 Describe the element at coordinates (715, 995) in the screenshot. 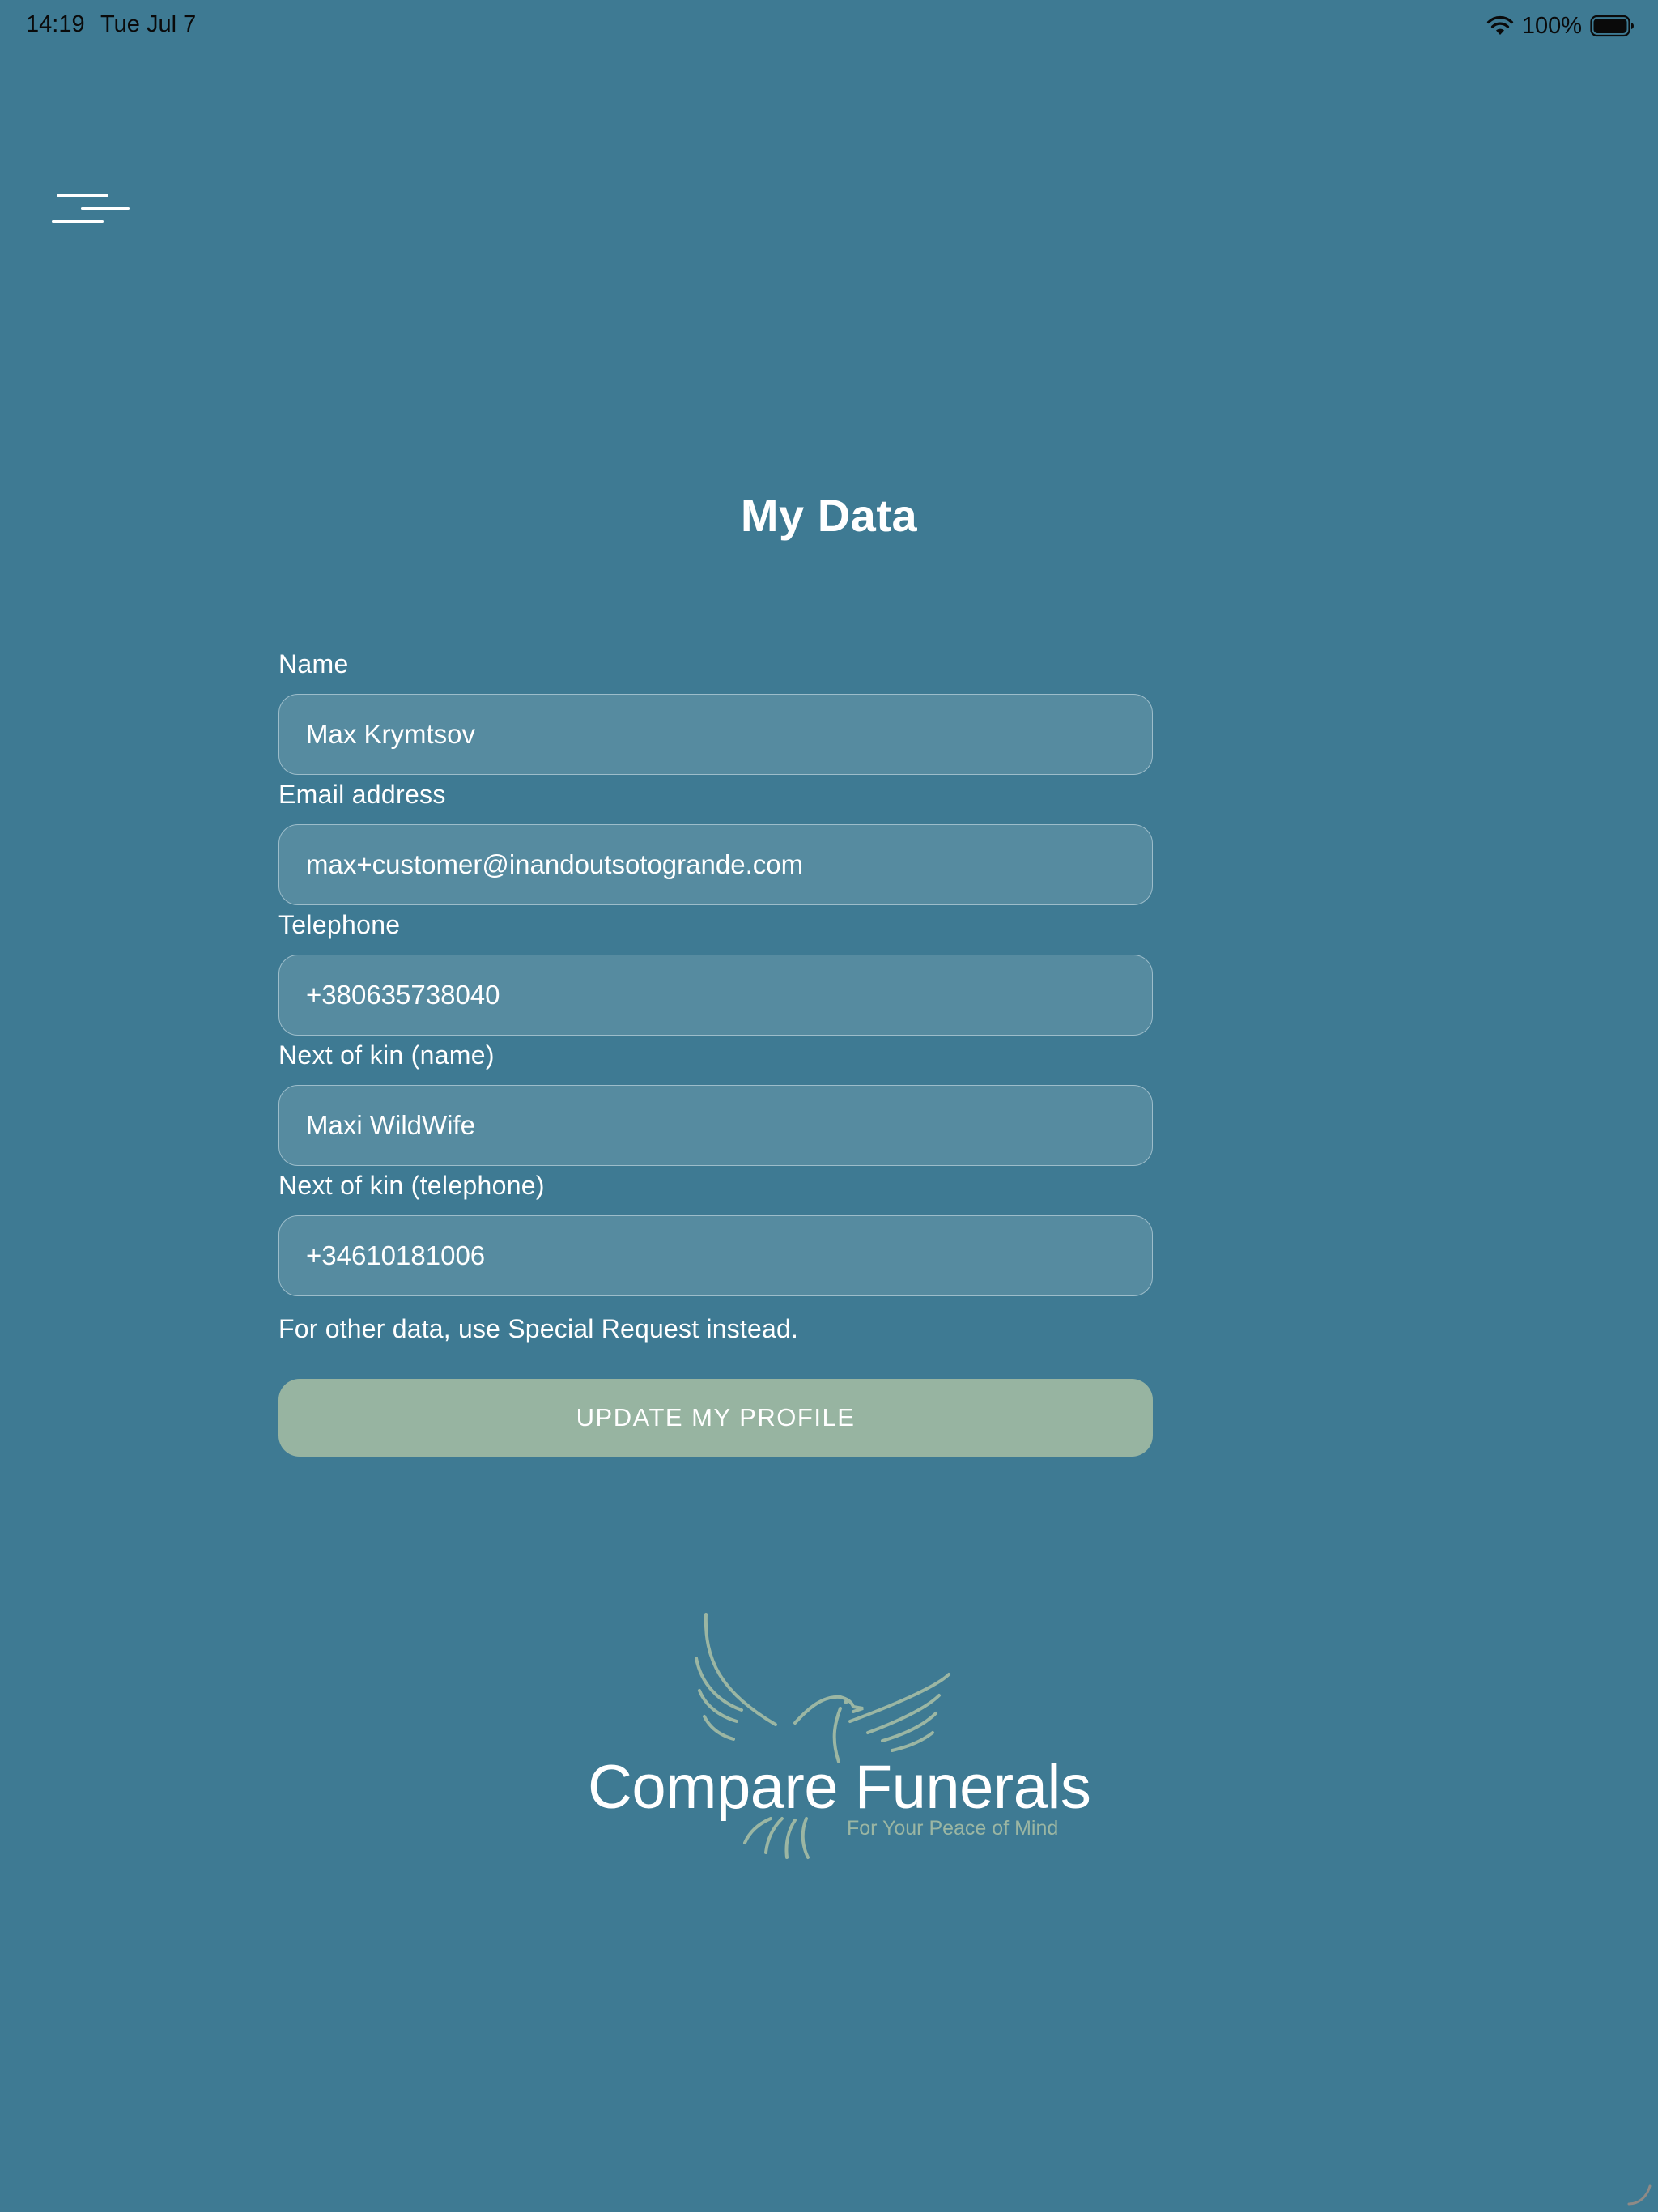

I see `telephone-input` at that location.